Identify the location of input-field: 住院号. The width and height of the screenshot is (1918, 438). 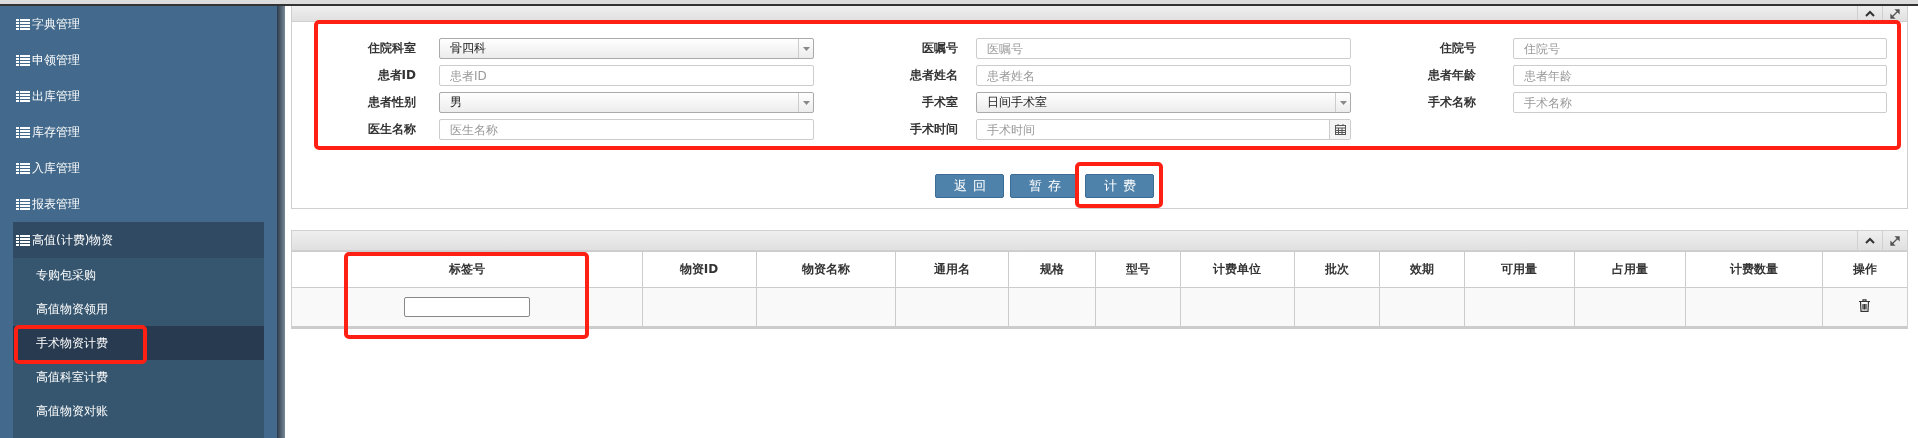
(1700, 48).